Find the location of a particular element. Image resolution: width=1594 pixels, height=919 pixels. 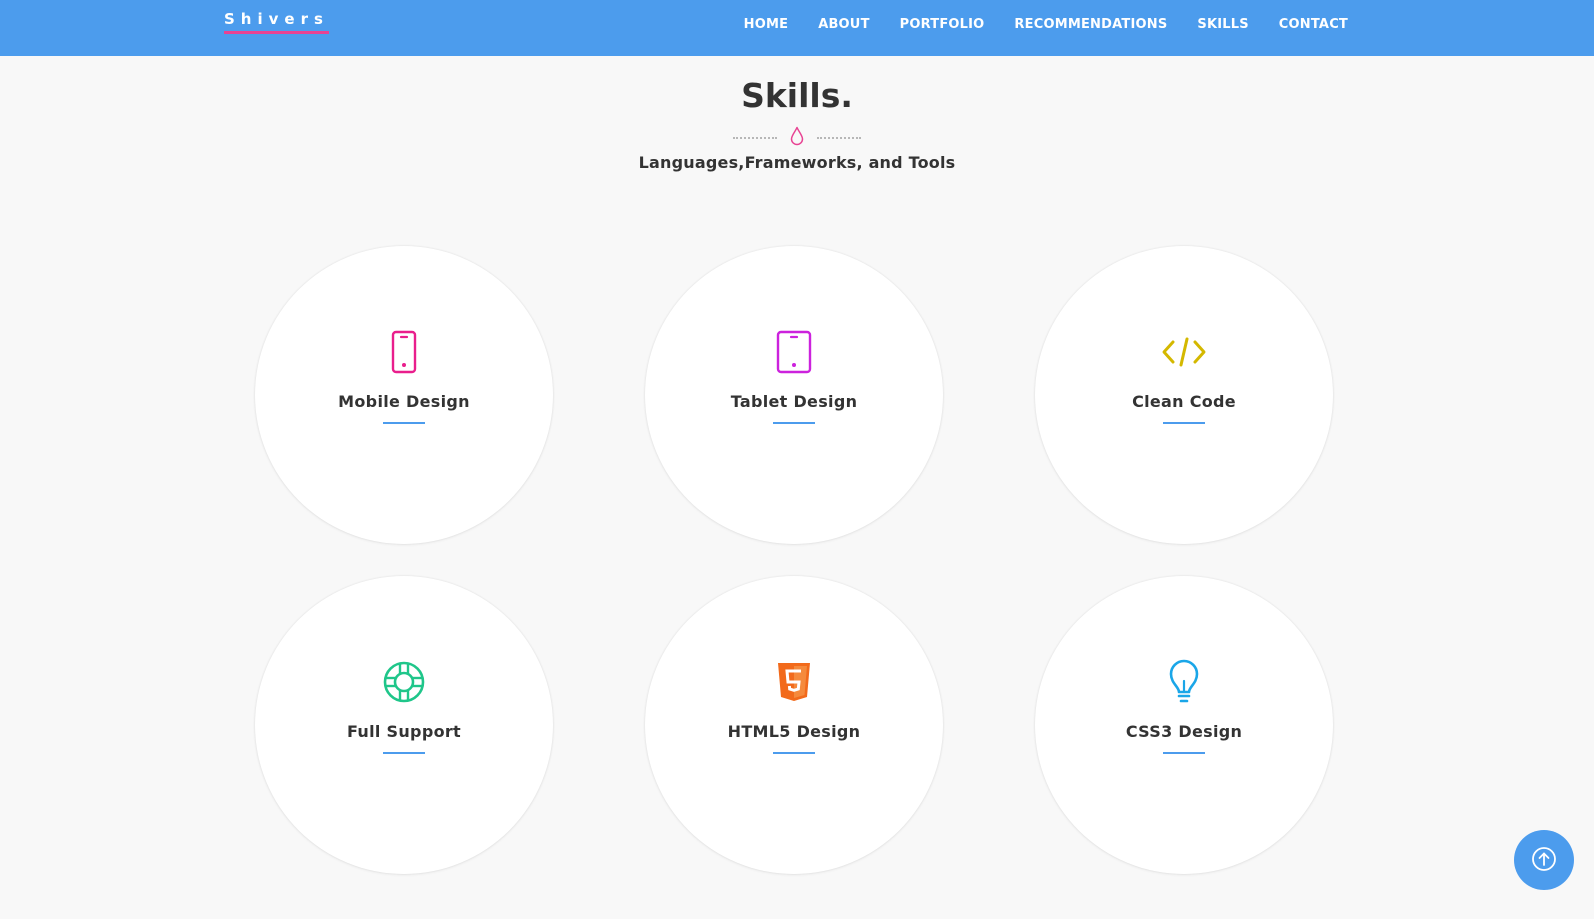

skill-label: HTML5 Design is located at coordinates (794, 731).